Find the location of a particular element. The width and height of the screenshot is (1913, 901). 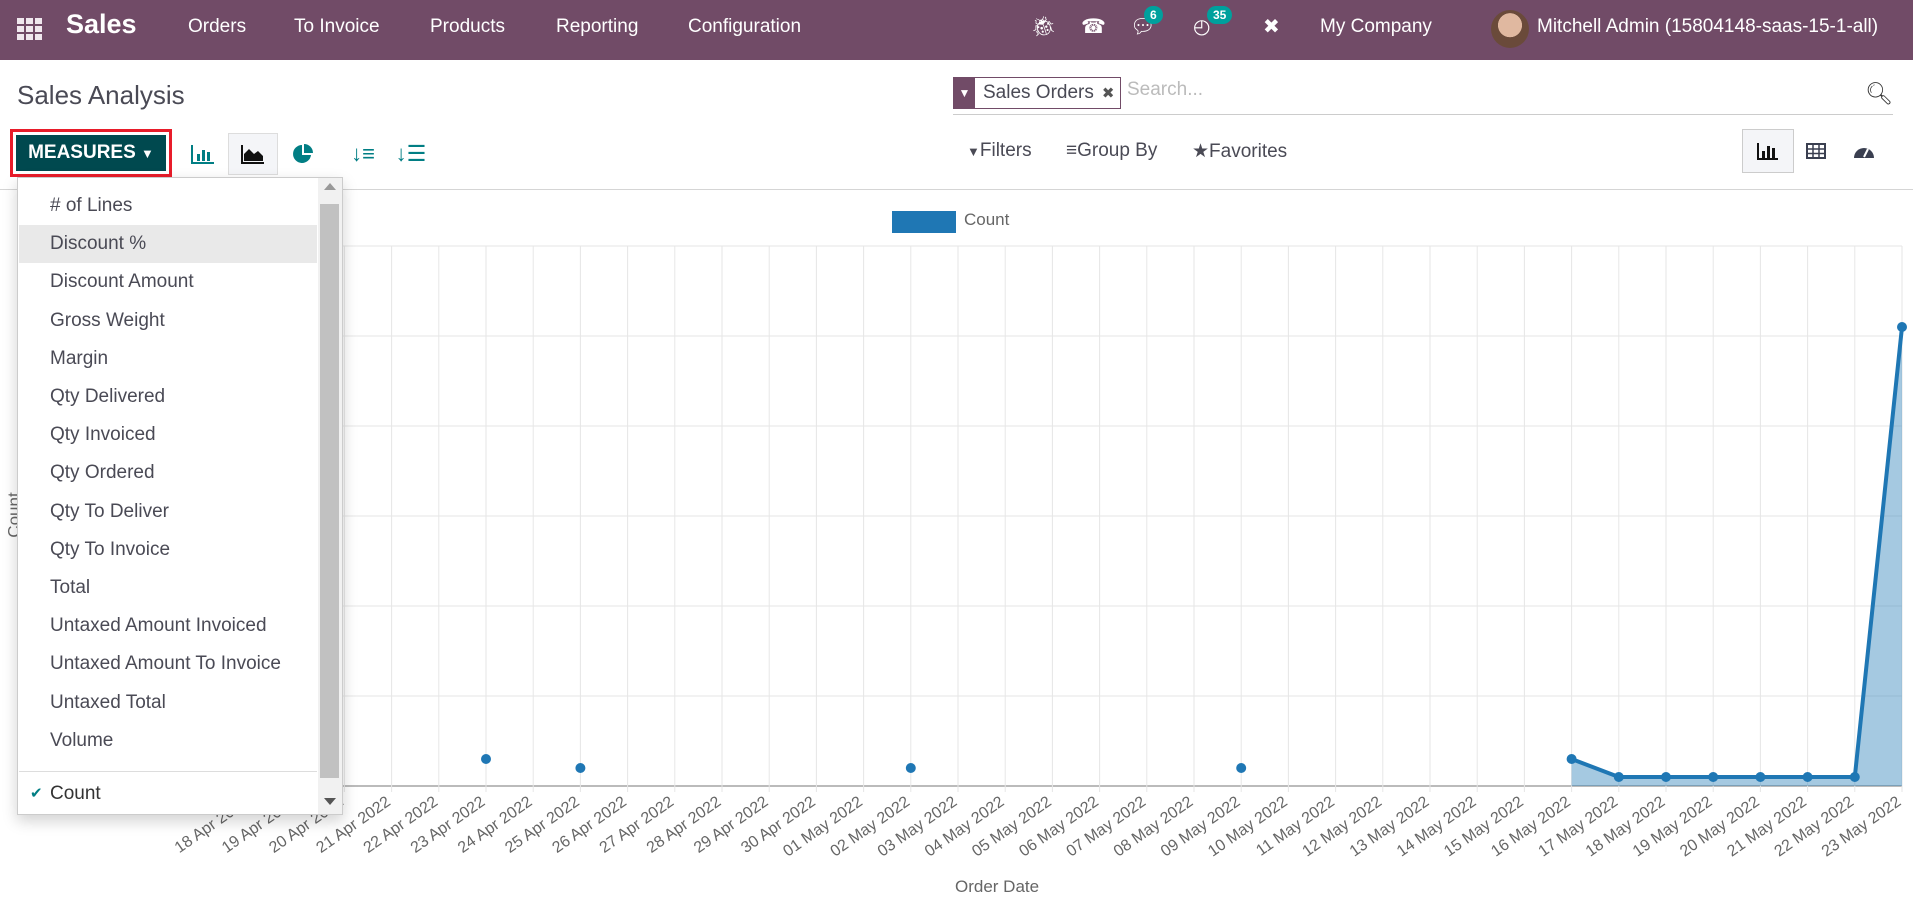

area-fill is located at coordinates (1736, 556).